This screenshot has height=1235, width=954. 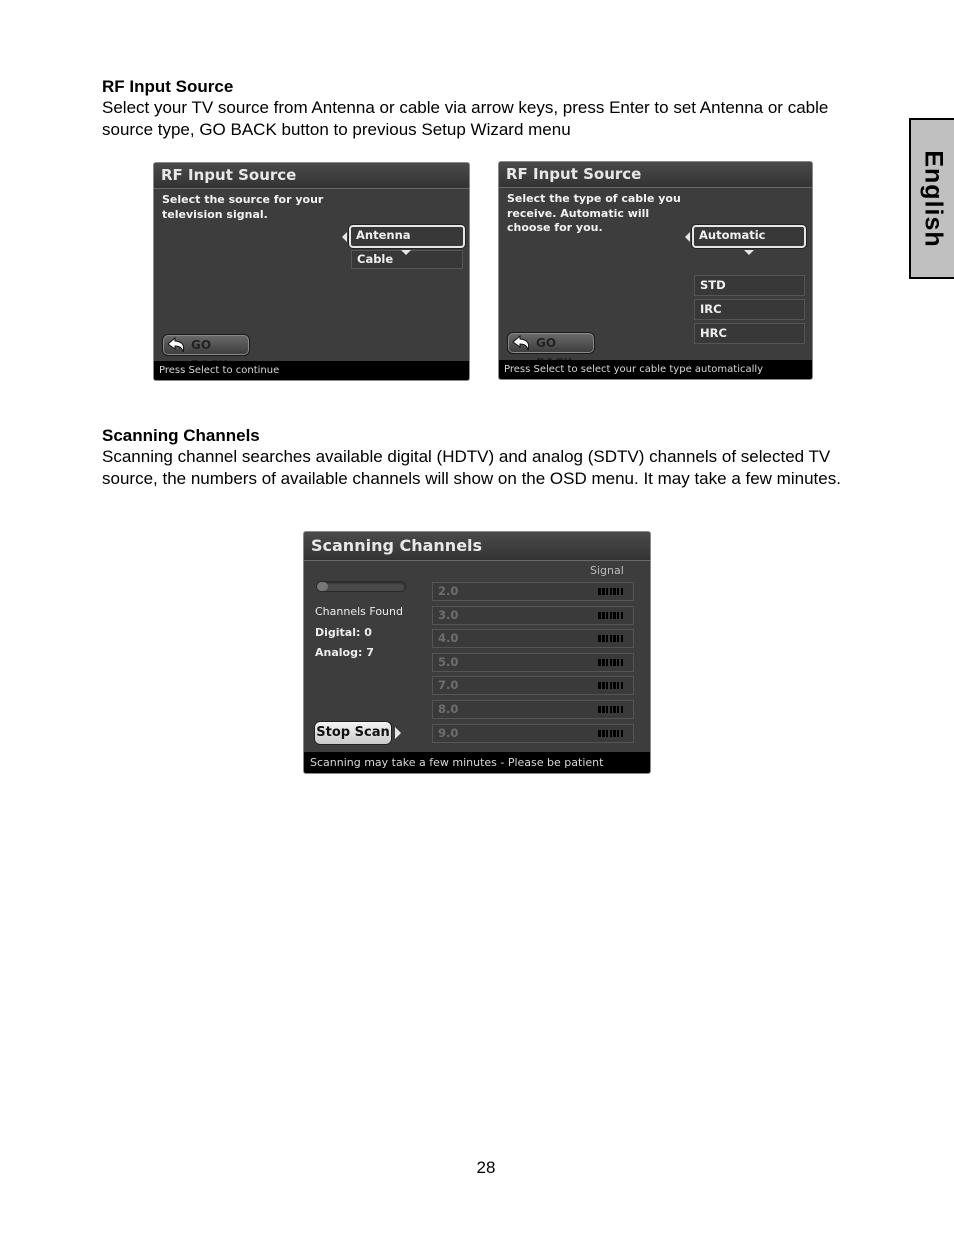 What do you see at coordinates (448, 591) in the screenshot?
I see `channel-number: 2.0` at bounding box center [448, 591].